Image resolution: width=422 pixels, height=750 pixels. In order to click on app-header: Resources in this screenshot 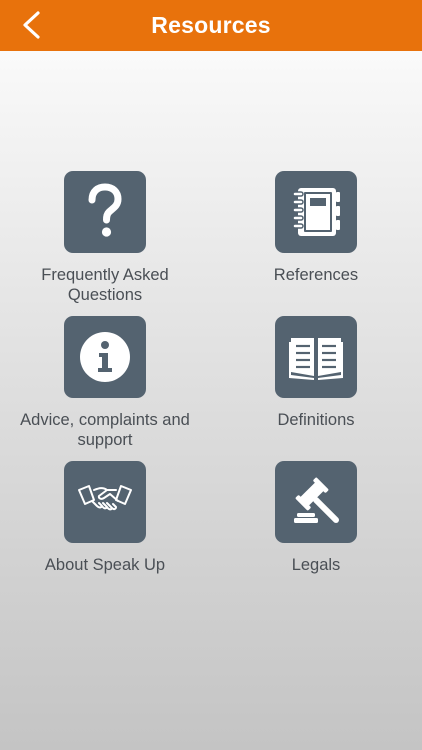, I will do `click(211, 25)`.